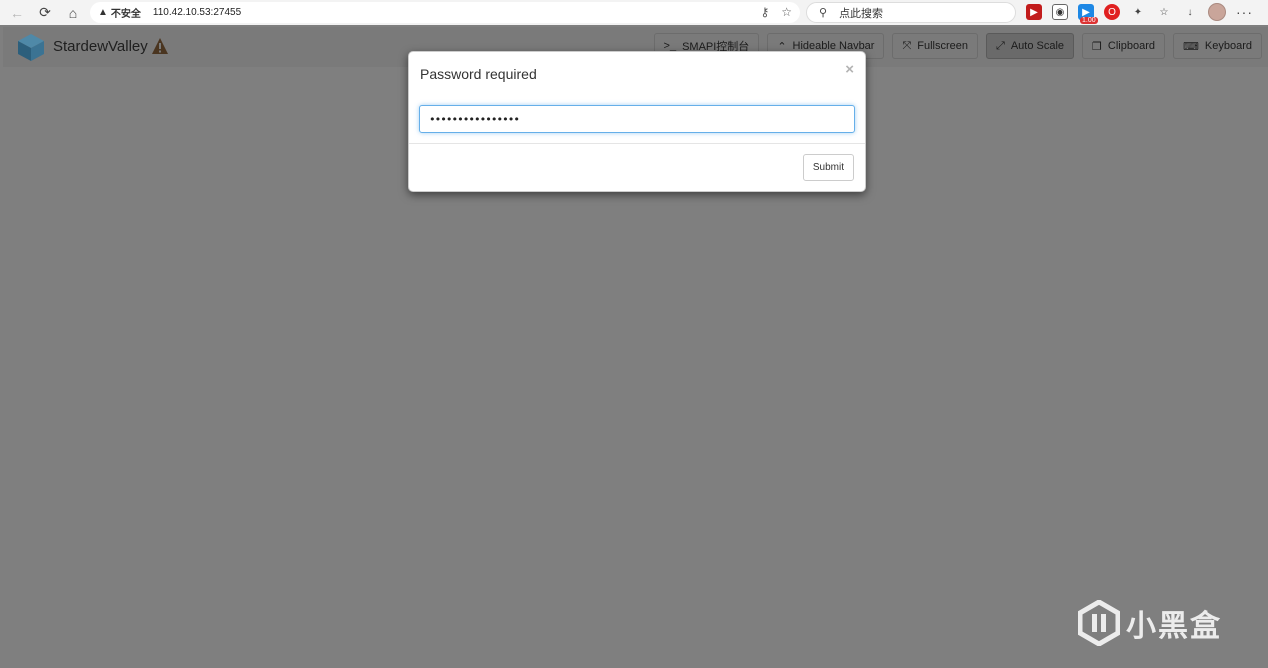 This screenshot has height=668, width=1268. Describe the element at coordinates (45, 13) in the screenshot. I see `reload-icon: ⟳` at that location.